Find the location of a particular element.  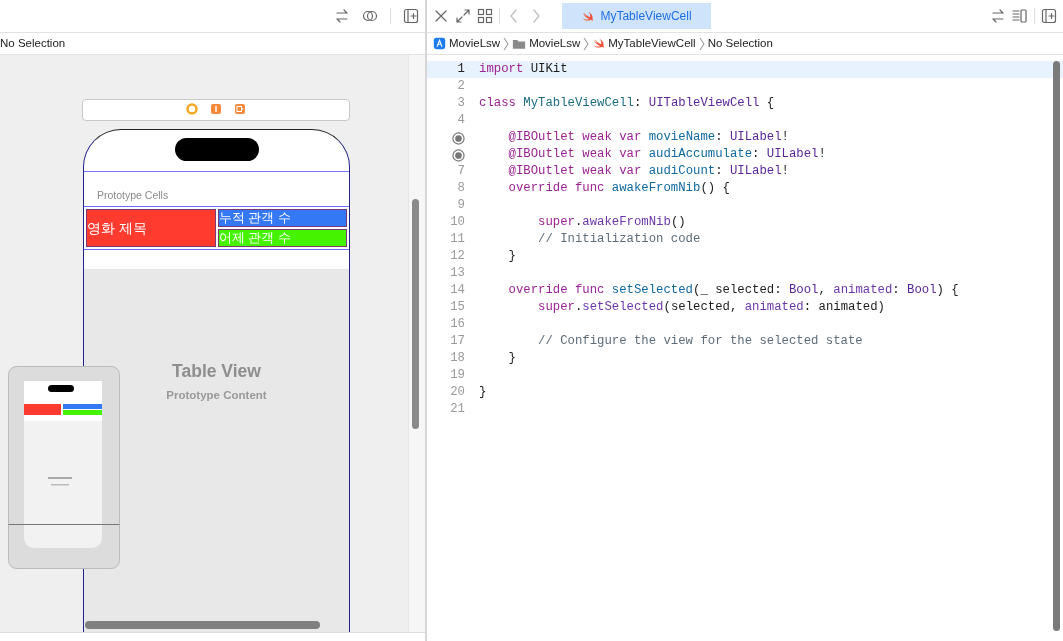

line-number: 2 is located at coordinates (461, 86).